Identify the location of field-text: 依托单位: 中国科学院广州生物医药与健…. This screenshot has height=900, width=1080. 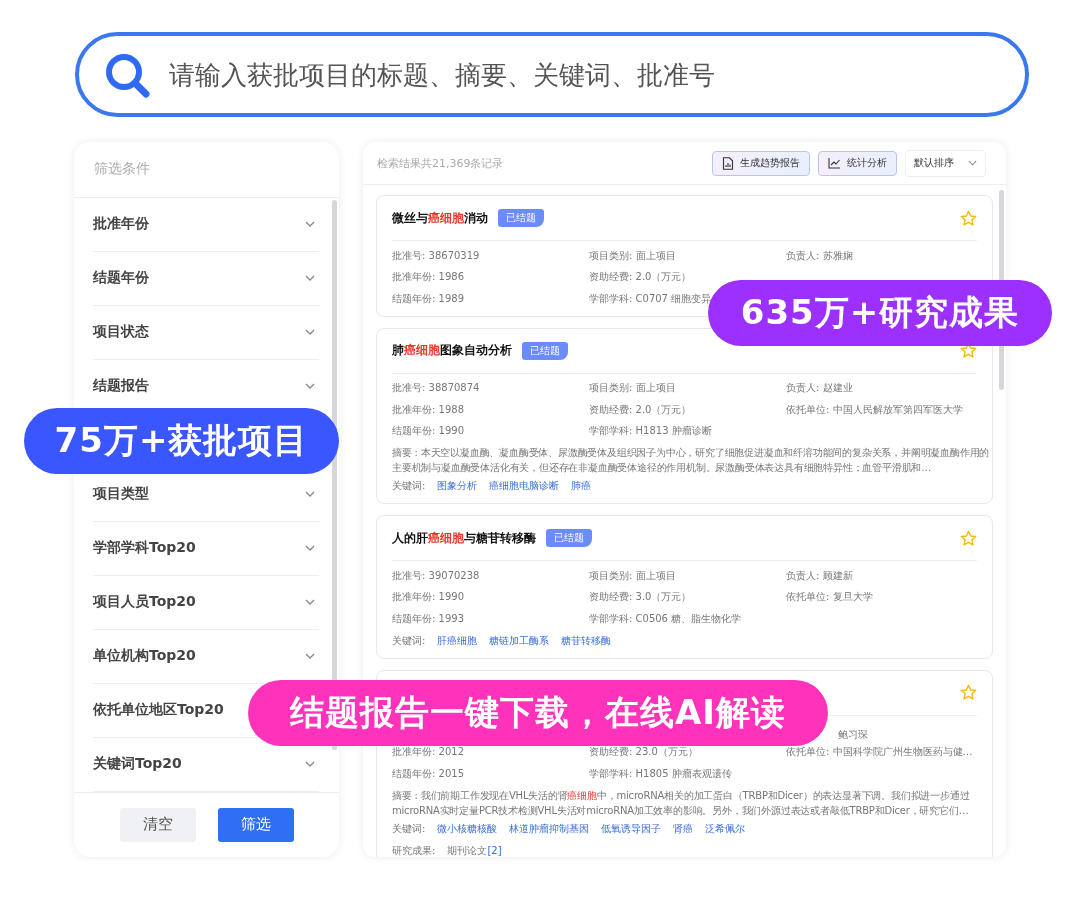
(879, 752).